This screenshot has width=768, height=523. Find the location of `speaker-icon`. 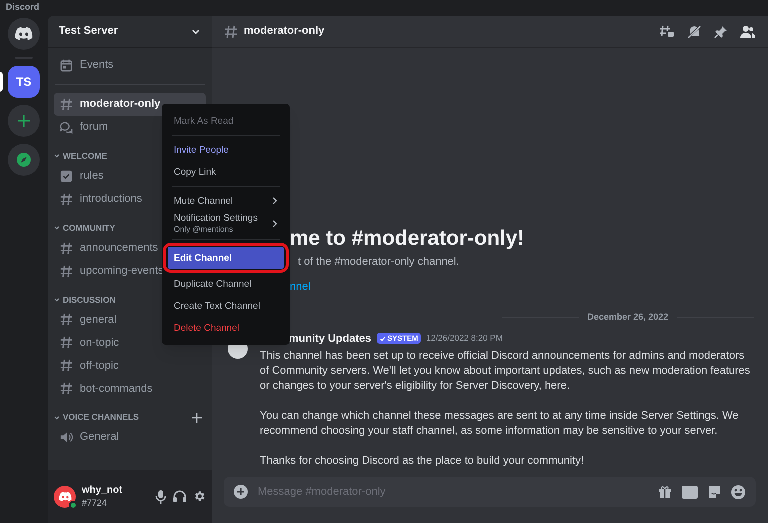

speaker-icon is located at coordinates (66, 437).